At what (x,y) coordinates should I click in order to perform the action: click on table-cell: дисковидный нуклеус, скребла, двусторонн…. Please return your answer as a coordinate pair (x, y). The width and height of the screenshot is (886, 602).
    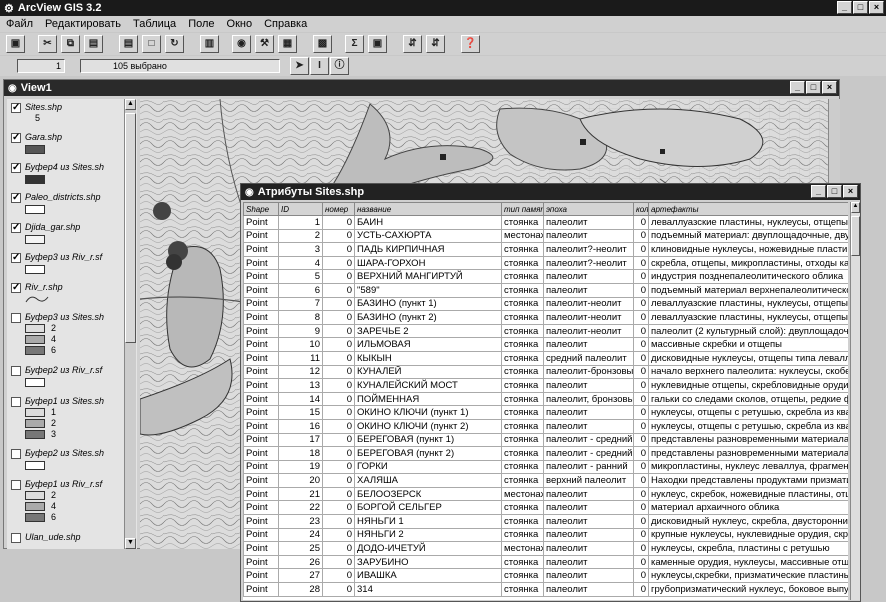
    Looking at the image, I should click on (748, 521).